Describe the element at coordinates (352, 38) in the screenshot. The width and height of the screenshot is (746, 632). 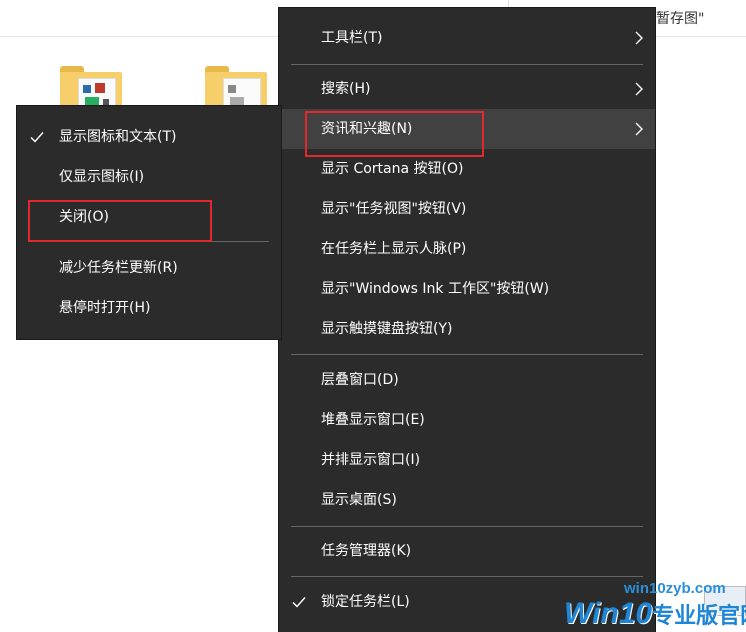
I see `menu-item-label: 工具栏(T)` at that location.